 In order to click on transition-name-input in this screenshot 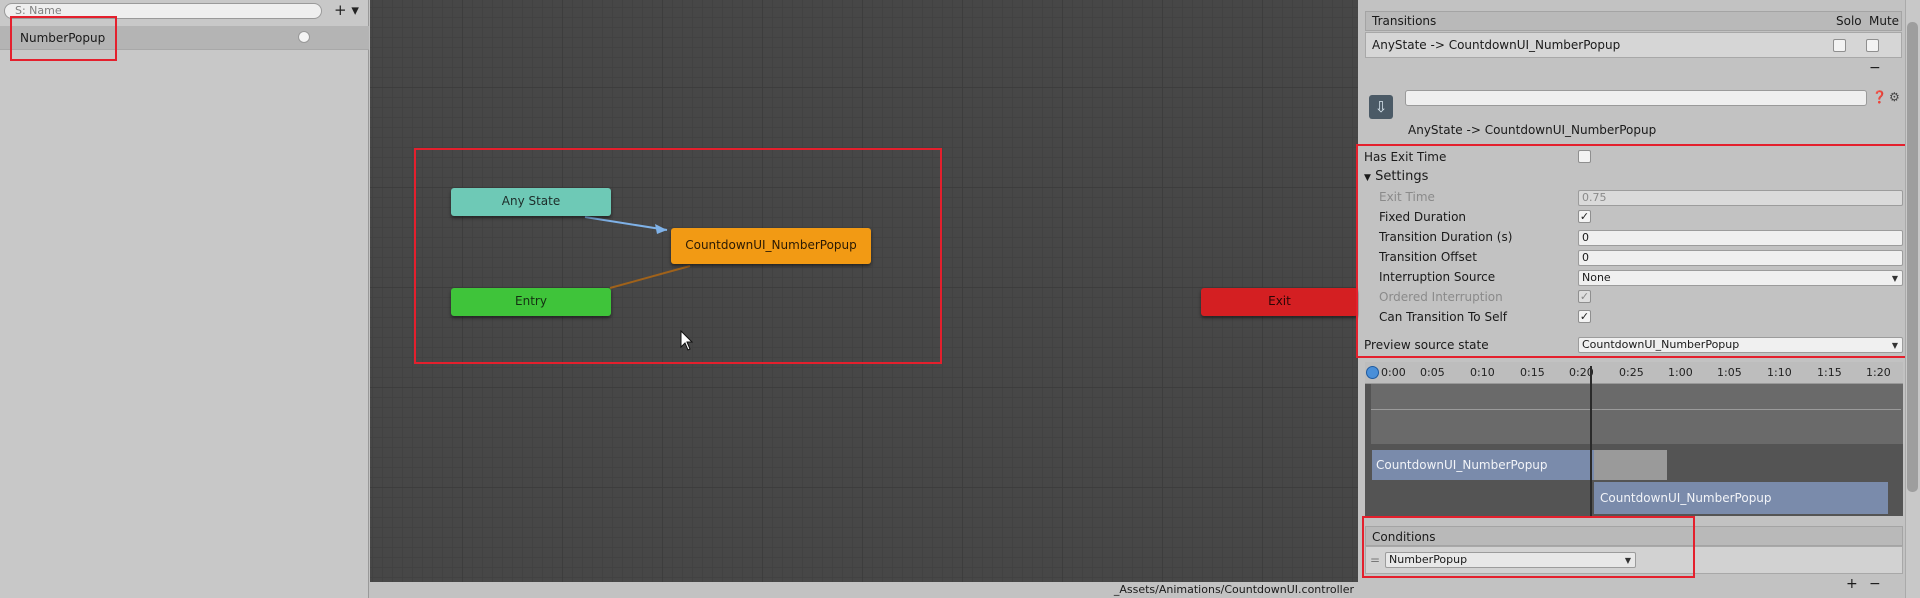, I will do `click(1636, 98)`.